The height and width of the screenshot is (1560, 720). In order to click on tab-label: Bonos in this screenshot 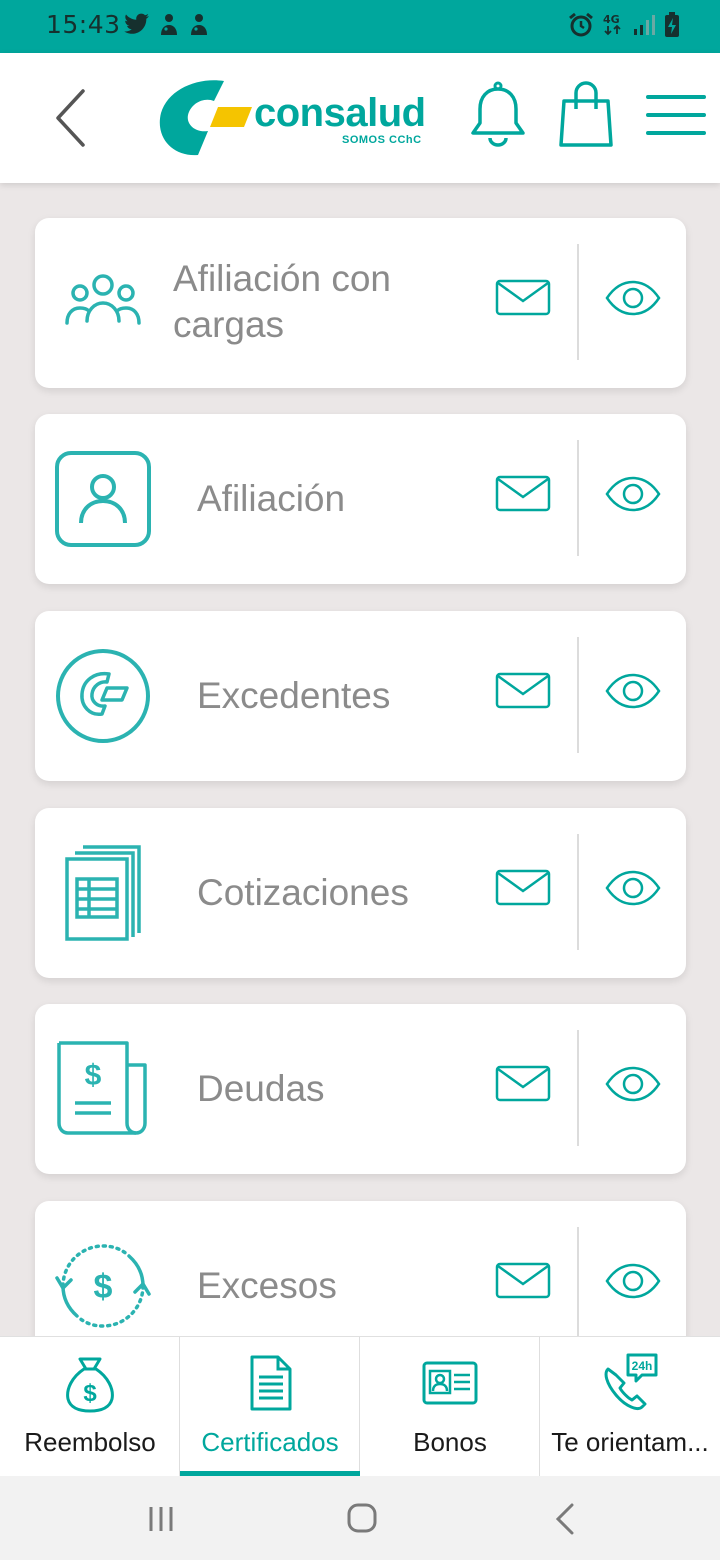, I will do `click(450, 1442)`.